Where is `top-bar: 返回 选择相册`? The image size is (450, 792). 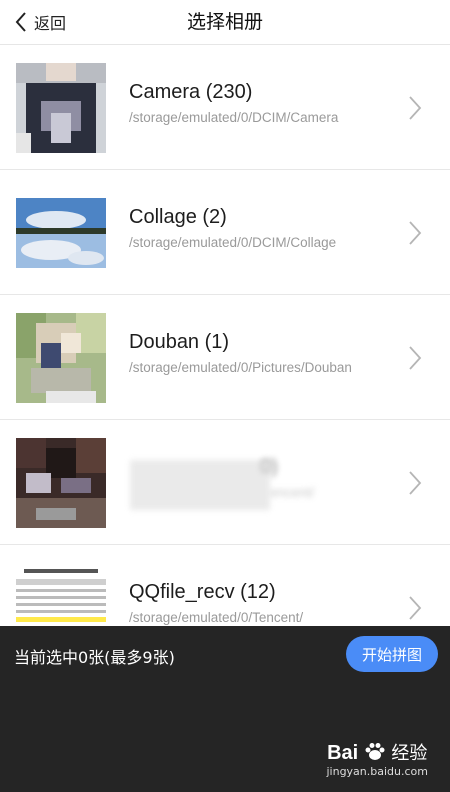 top-bar: 返回 选择相册 is located at coordinates (225, 22).